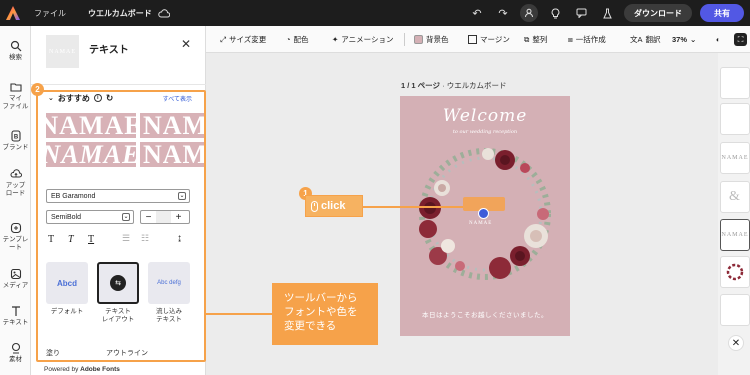  Describe the element at coordinates (15, 311) in the screenshot. I see `text-t-icon` at that location.